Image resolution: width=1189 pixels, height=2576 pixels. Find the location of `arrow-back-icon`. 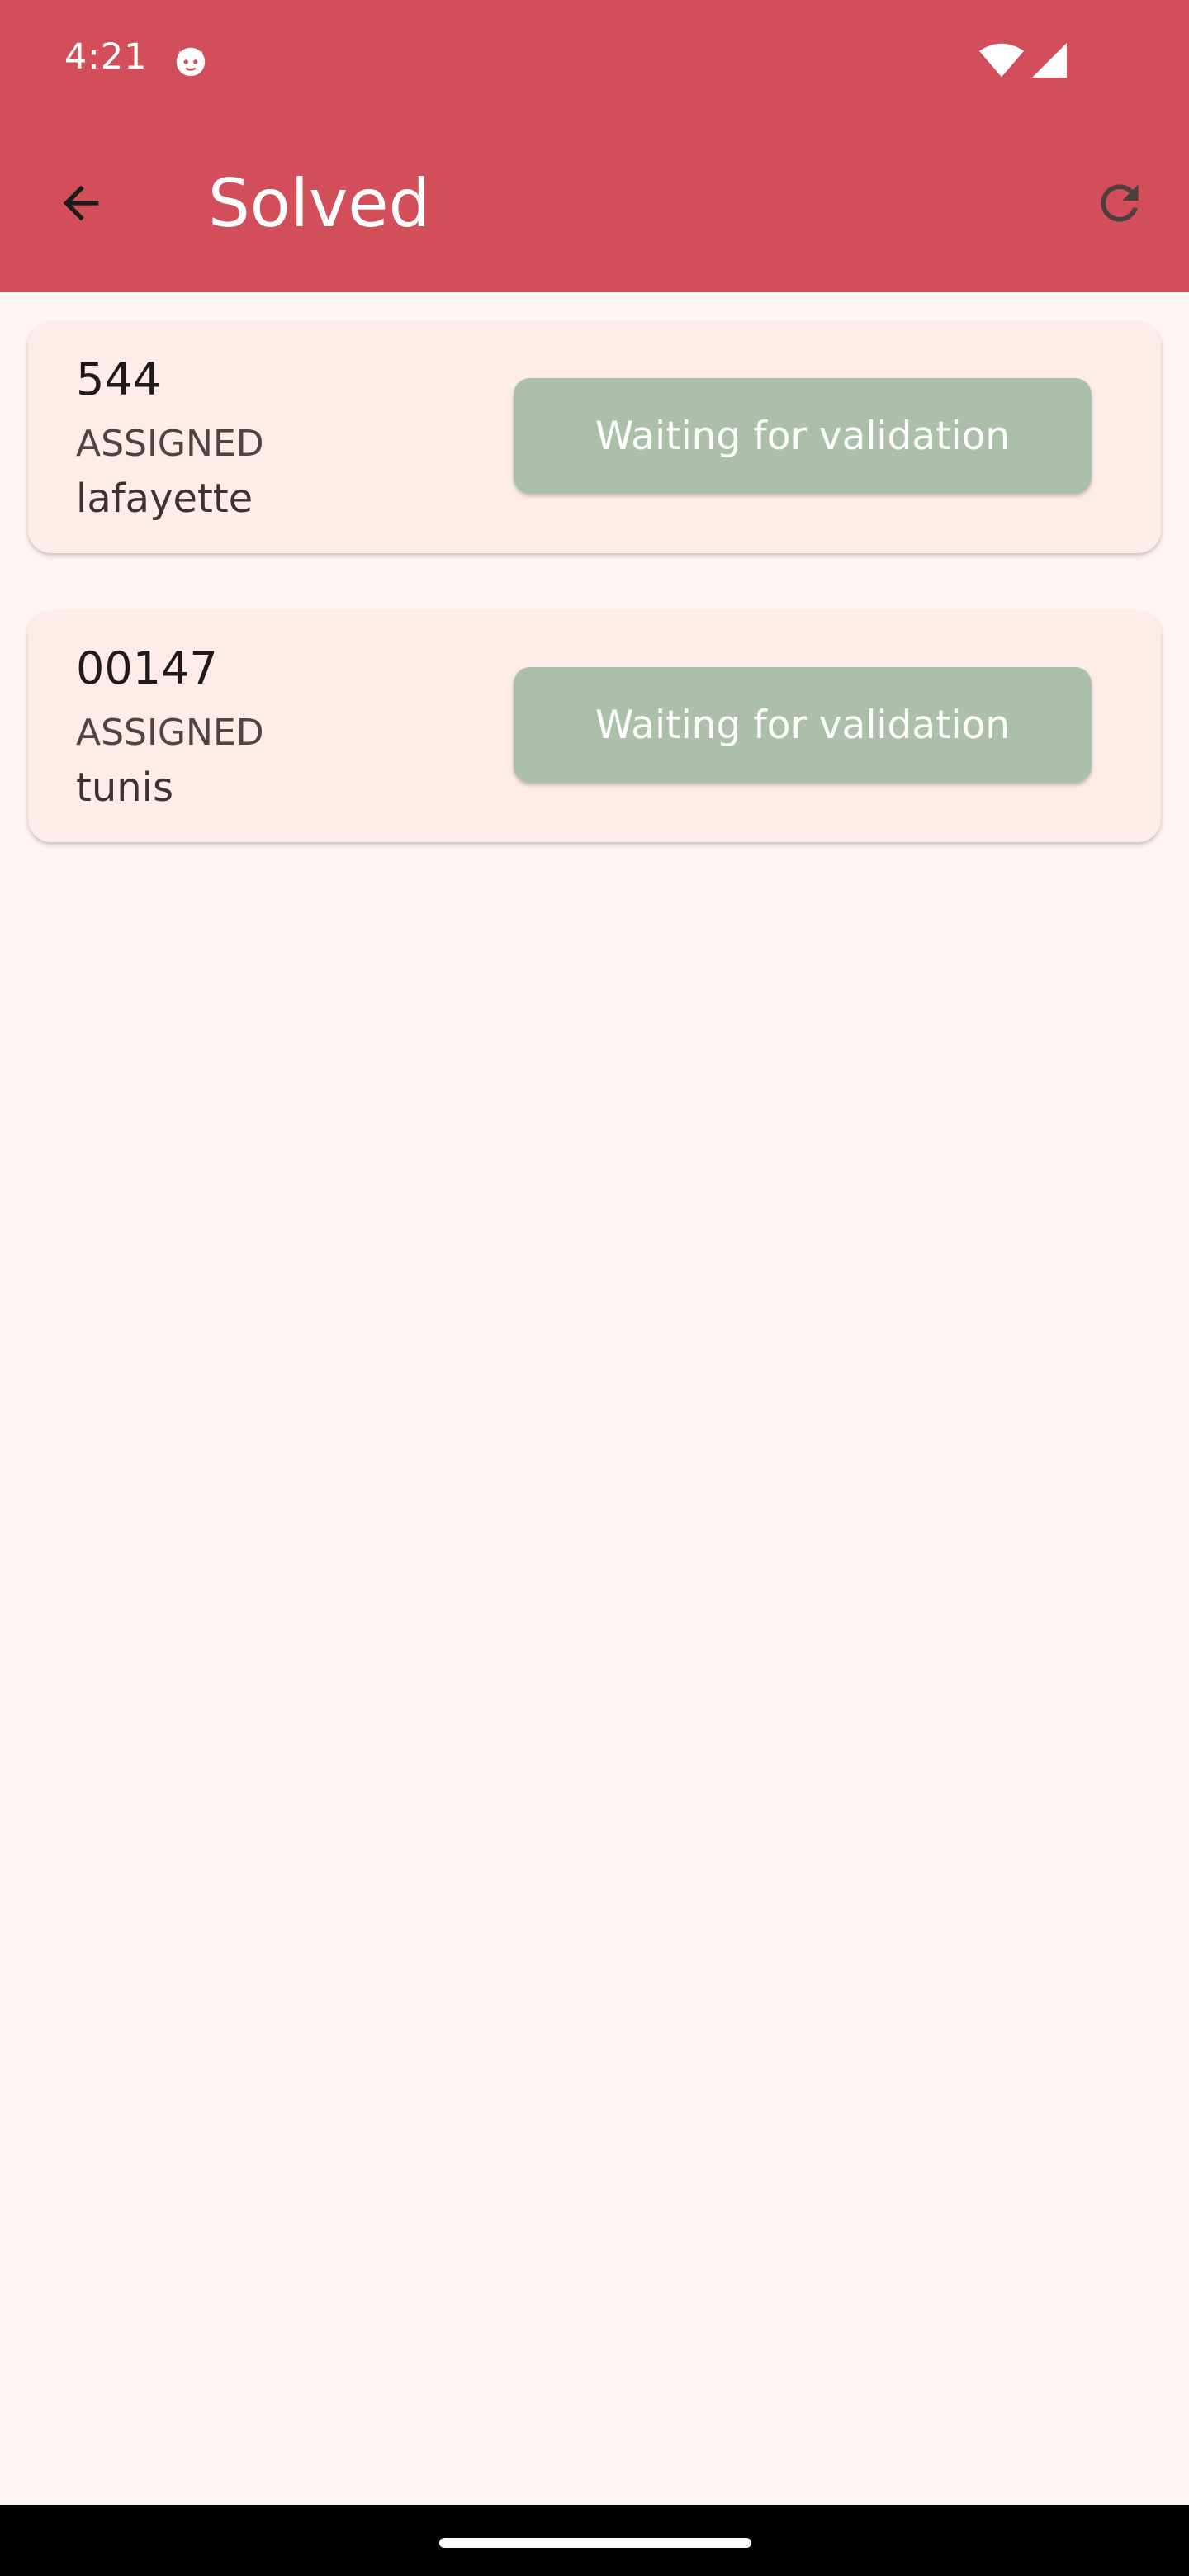

arrow-back-icon is located at coordinates (81, 203).